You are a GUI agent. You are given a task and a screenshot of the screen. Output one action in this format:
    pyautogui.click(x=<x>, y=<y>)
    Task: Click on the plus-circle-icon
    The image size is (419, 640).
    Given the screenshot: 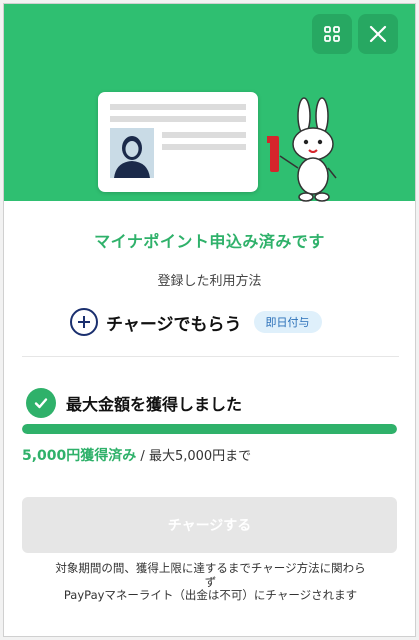 What is the action you would take?
    pyautogui.click(x=84, y=322)
    